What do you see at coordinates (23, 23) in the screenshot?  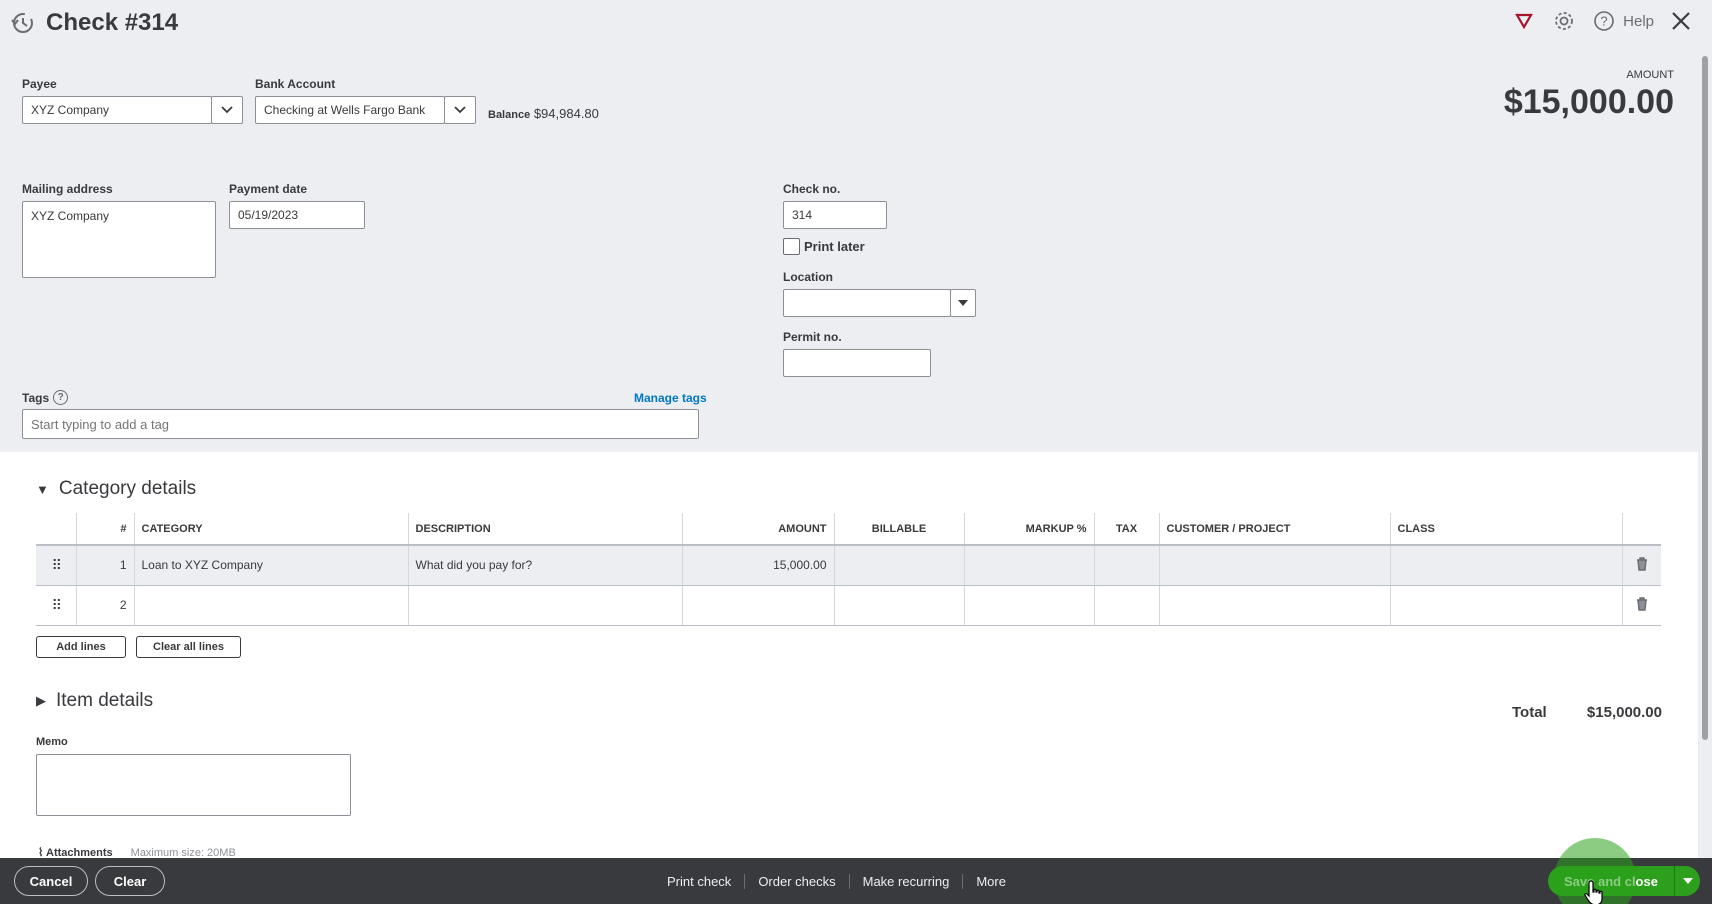 I see `history-icon` at bounding box center [23, 23].